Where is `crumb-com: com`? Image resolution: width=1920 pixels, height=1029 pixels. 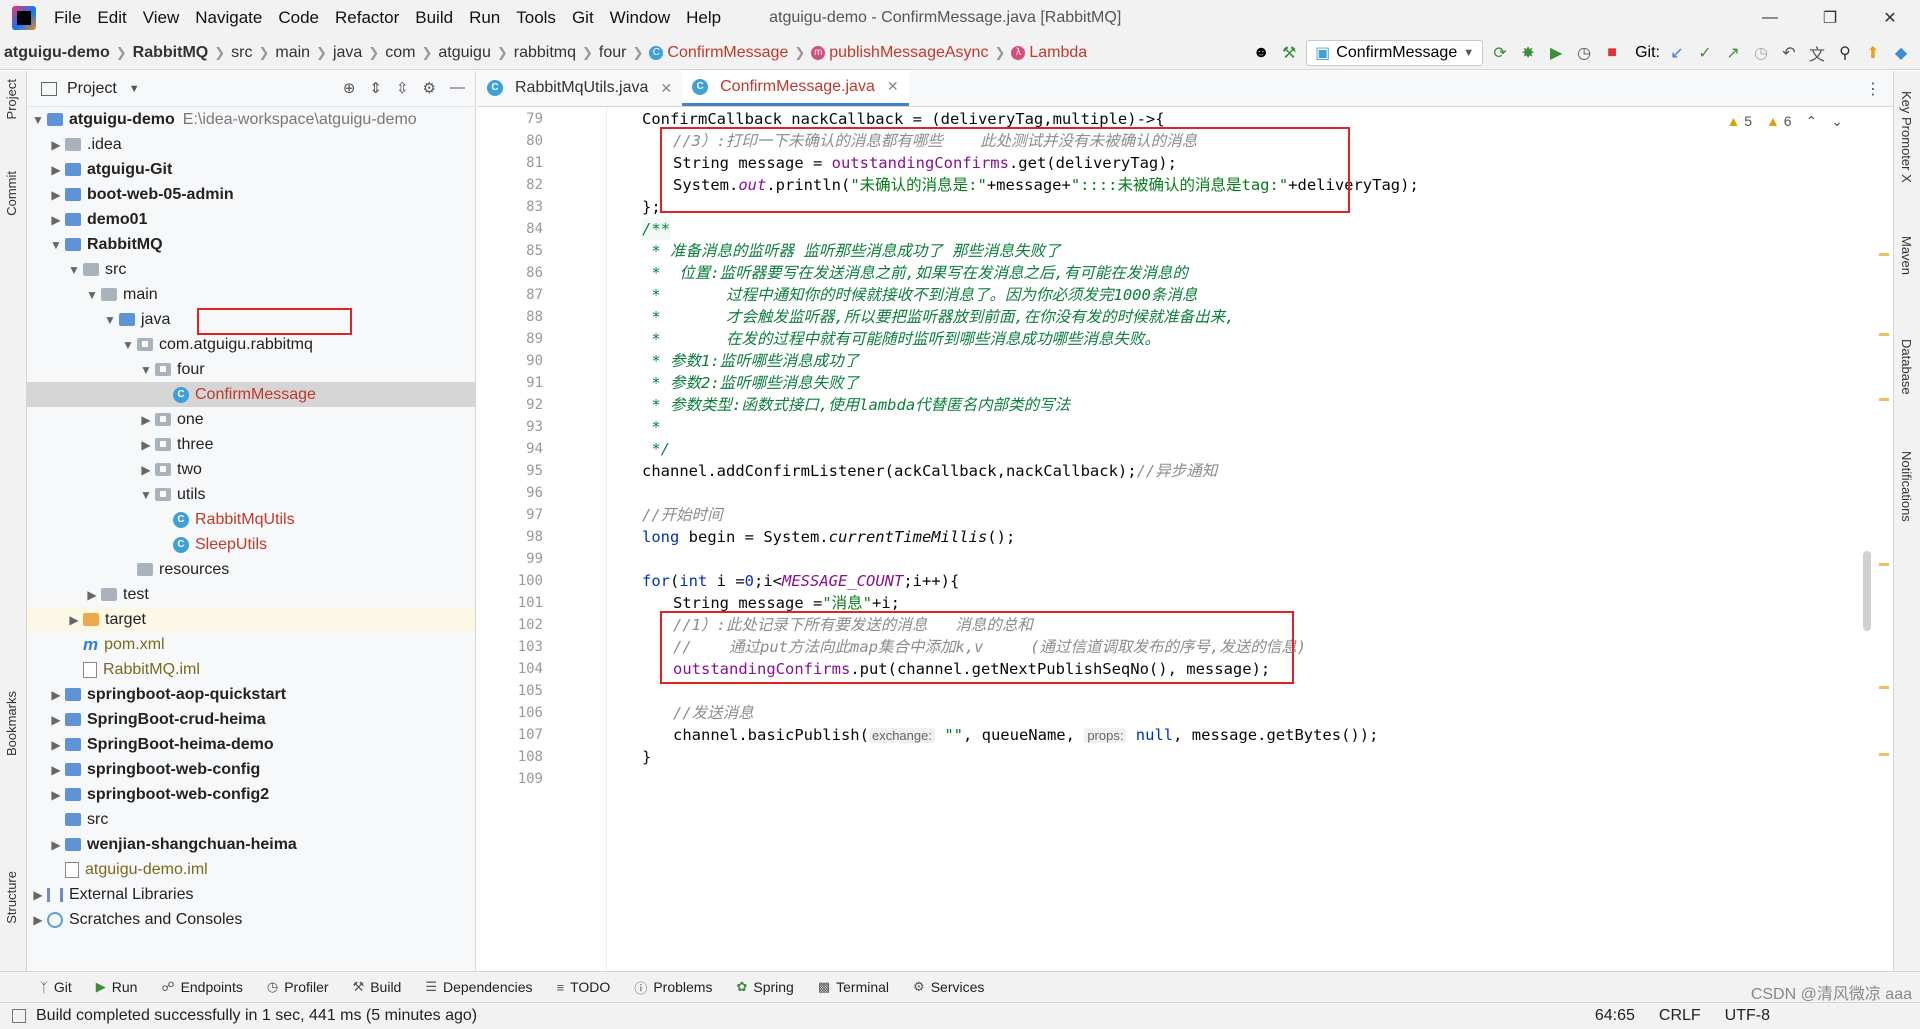 crumb-com: com is located at coordinates (400, 53).